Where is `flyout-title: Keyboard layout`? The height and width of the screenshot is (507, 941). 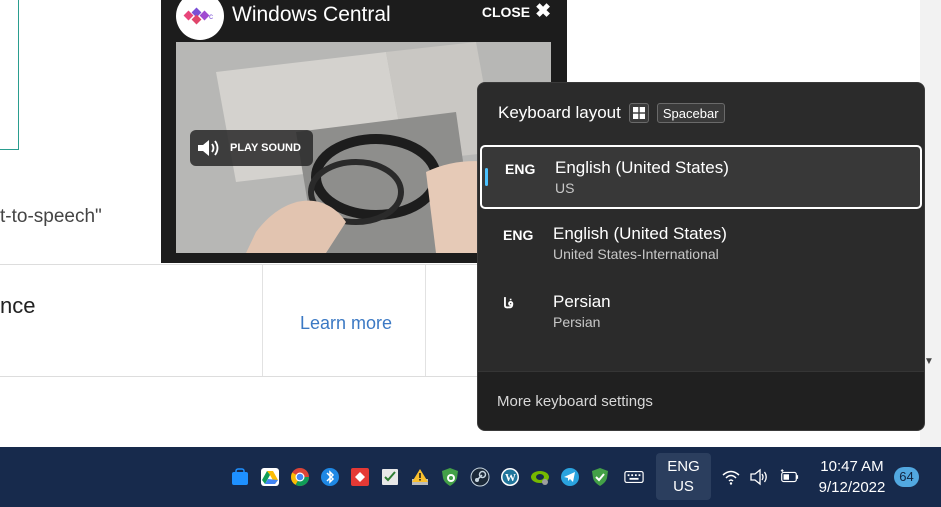 flyout-title: Keyboard layout is located at coordinates (559, 112).